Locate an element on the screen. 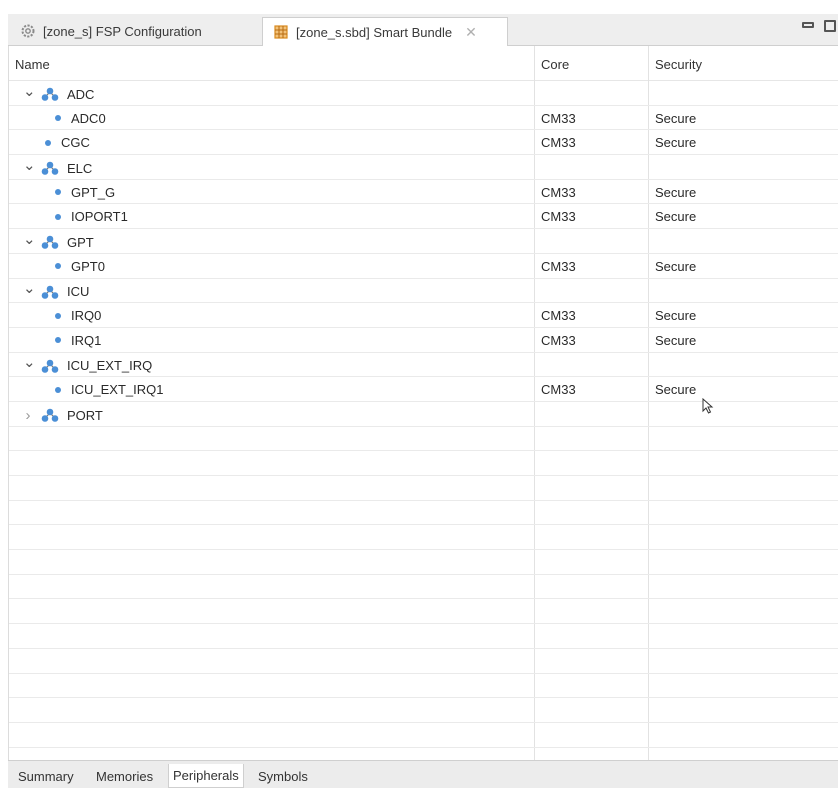  maximize-icon is located at coordinates (830, 26).